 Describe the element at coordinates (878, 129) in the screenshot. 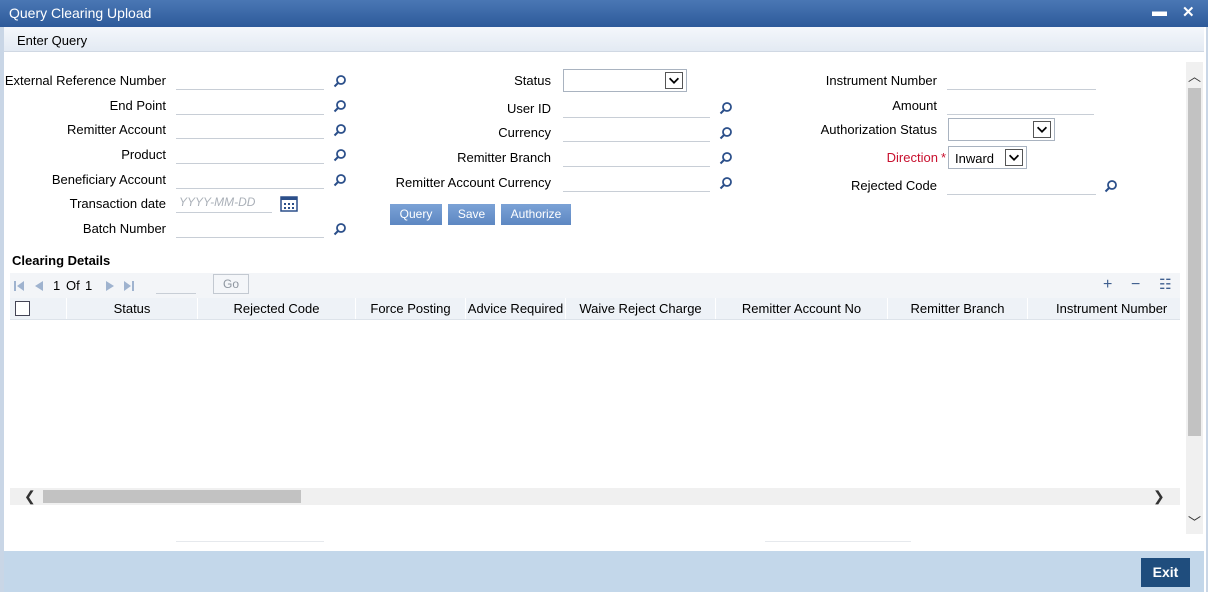

I see `authorization-status-label: Authorization Status` at that location.